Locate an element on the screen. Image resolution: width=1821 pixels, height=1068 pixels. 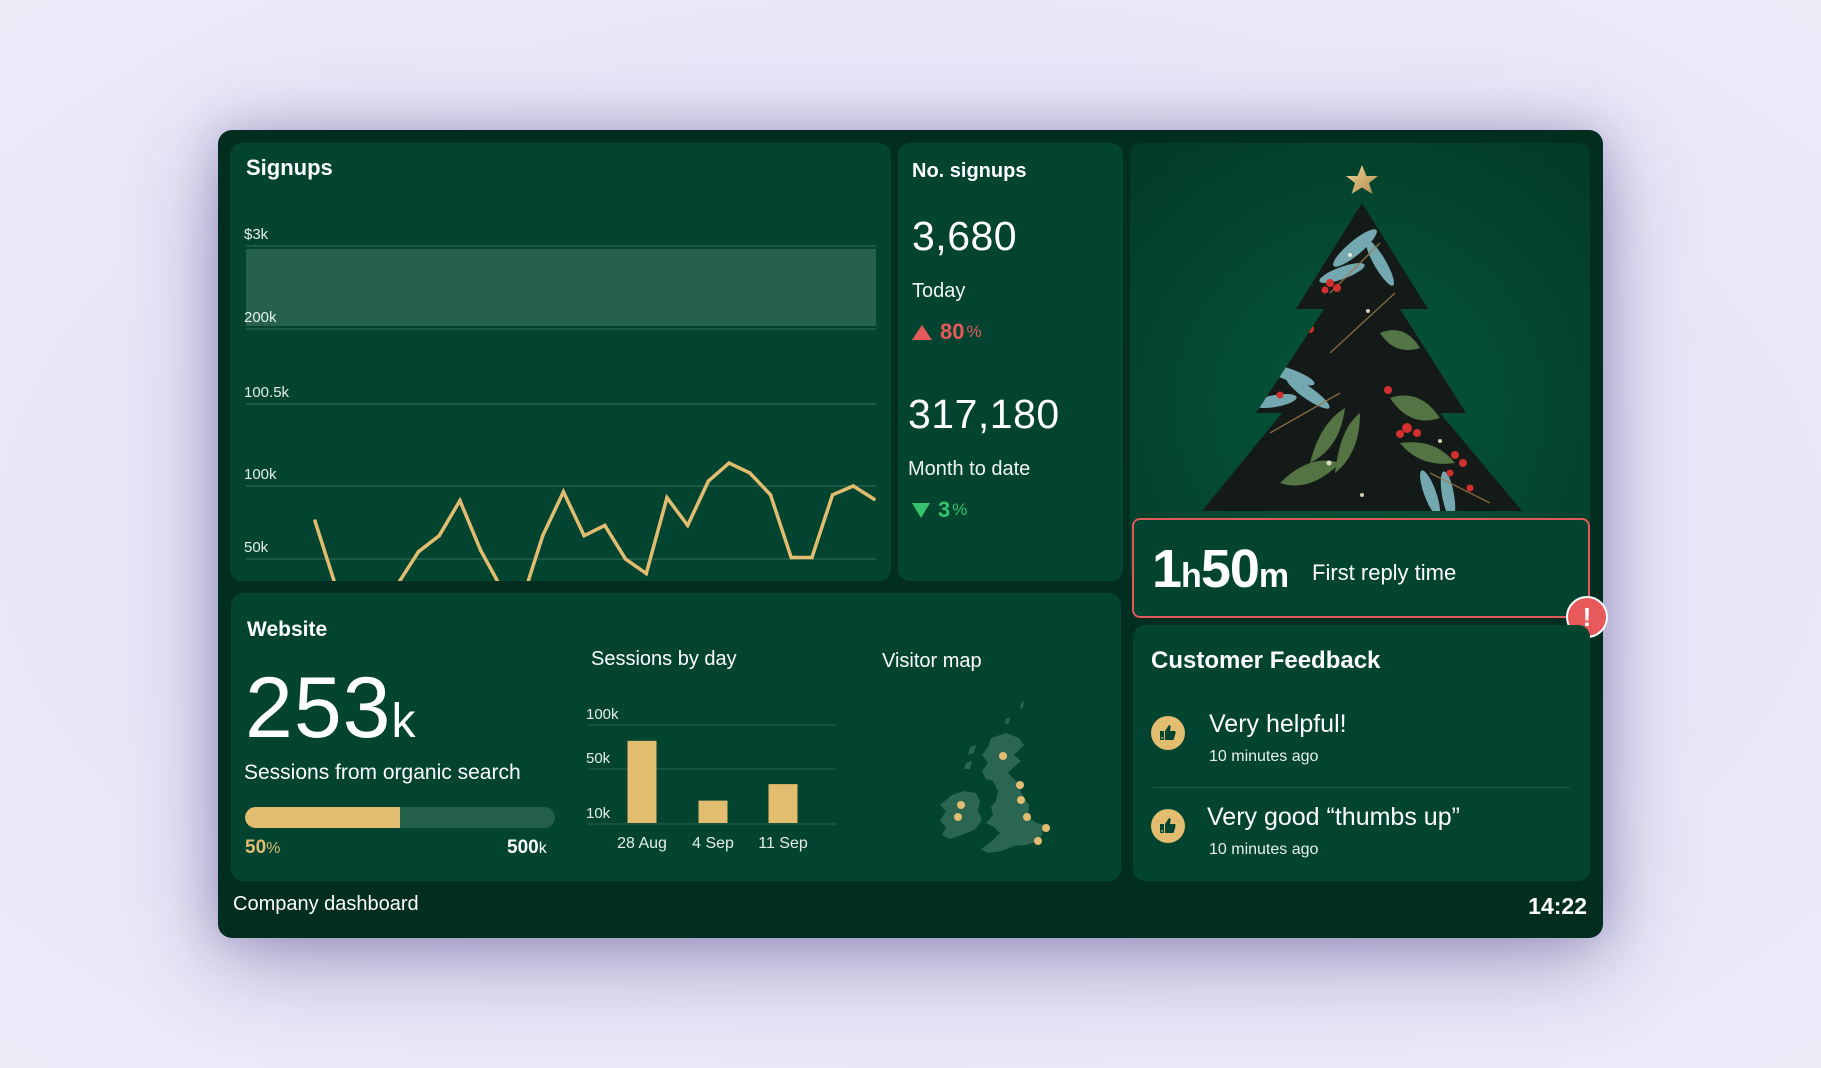
uk-ireland-map is located at coordinates (995, 777).